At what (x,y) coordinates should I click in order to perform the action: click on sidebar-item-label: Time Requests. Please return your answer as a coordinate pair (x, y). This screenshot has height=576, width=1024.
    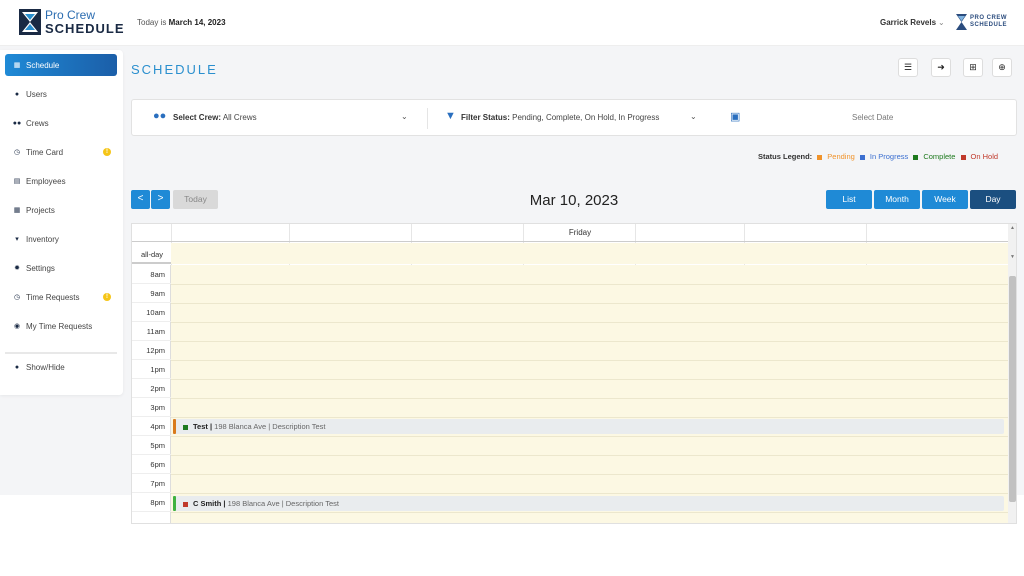
    Looking at the image, I should click on (53, 297).